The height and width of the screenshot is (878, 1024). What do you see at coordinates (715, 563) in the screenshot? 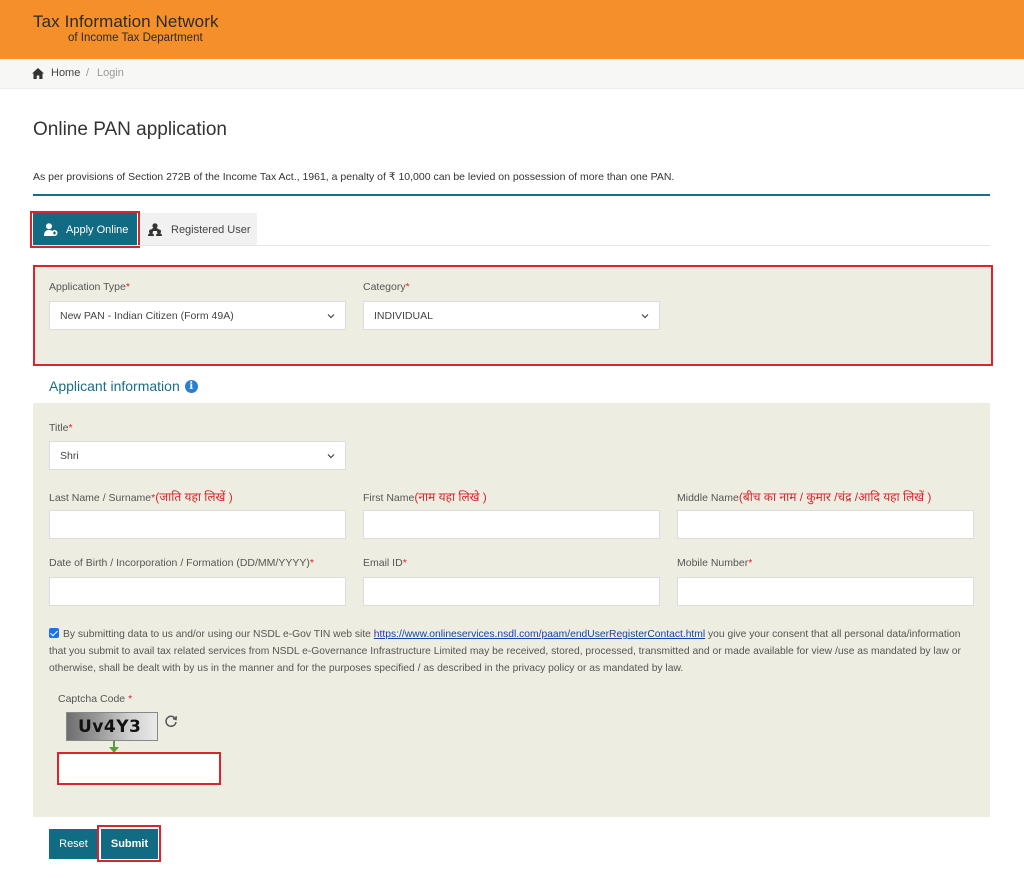
I see `mobile-label: Mobile Number*` at bounding box center [715, 563].